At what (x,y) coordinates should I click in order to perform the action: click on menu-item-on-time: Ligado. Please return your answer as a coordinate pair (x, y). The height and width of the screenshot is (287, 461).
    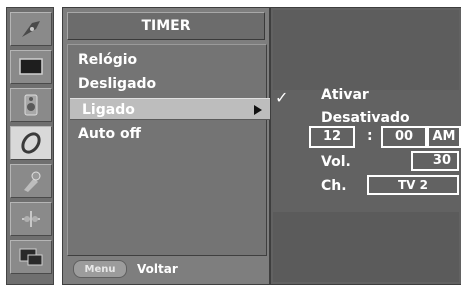
    Looking at the image, I should click on (174, 109).